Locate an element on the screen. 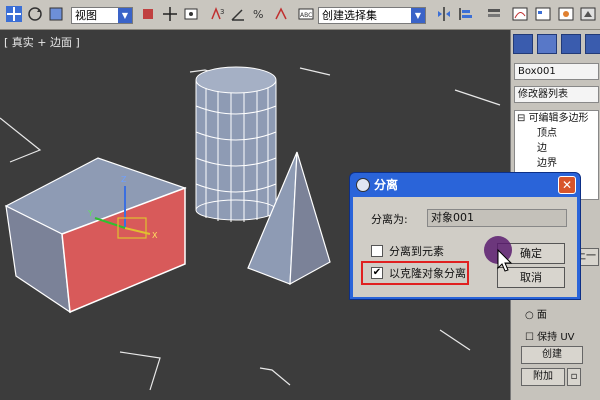 The width and height of the screenshot is (600, 400). rotate-icon is located at coordinates (35, 14).